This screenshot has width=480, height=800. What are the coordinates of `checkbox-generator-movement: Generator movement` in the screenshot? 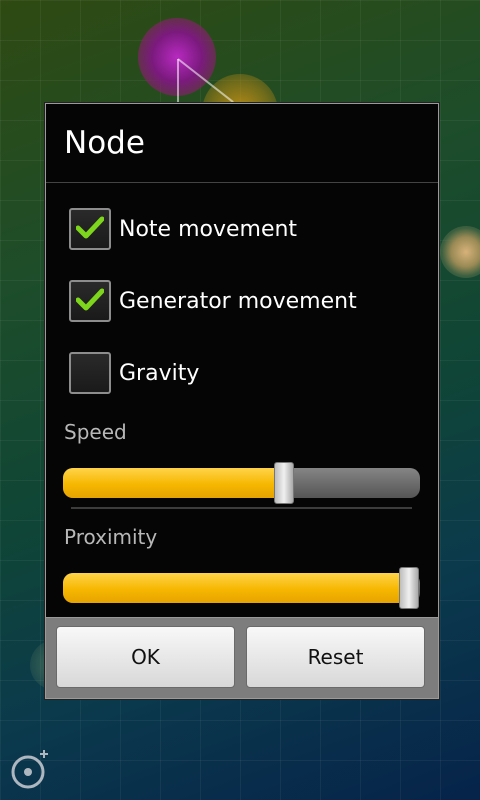 It's located at (213, 301).